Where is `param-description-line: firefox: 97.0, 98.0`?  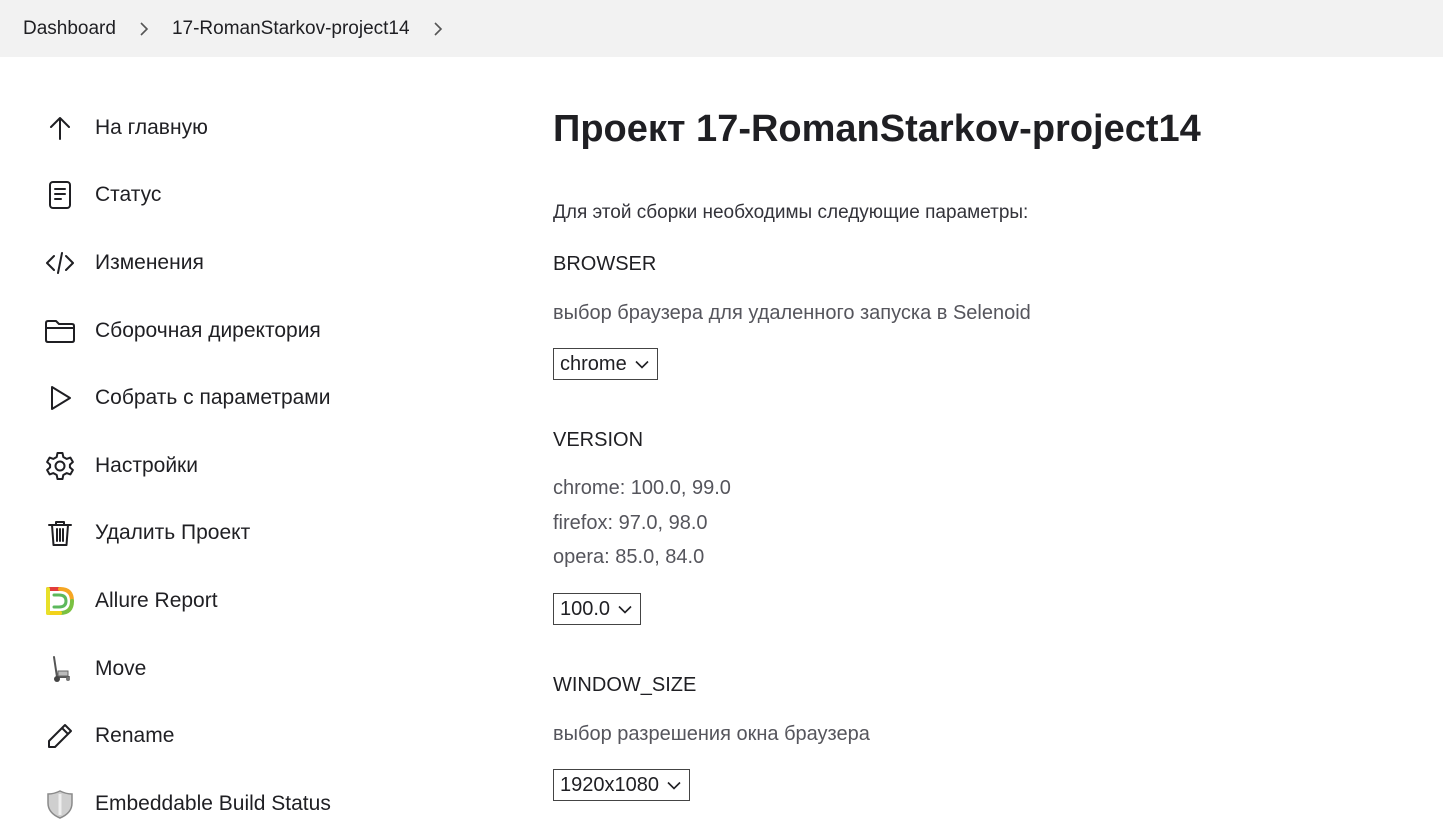 param-description-line: firefox: 97.0, 98.0 is located at coordinates (630, 522).